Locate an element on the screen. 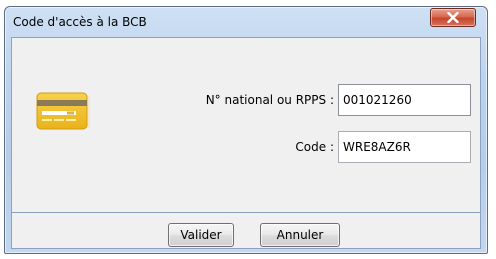 The image size is (496, 259). code-input is located at coordinates (404, 147).